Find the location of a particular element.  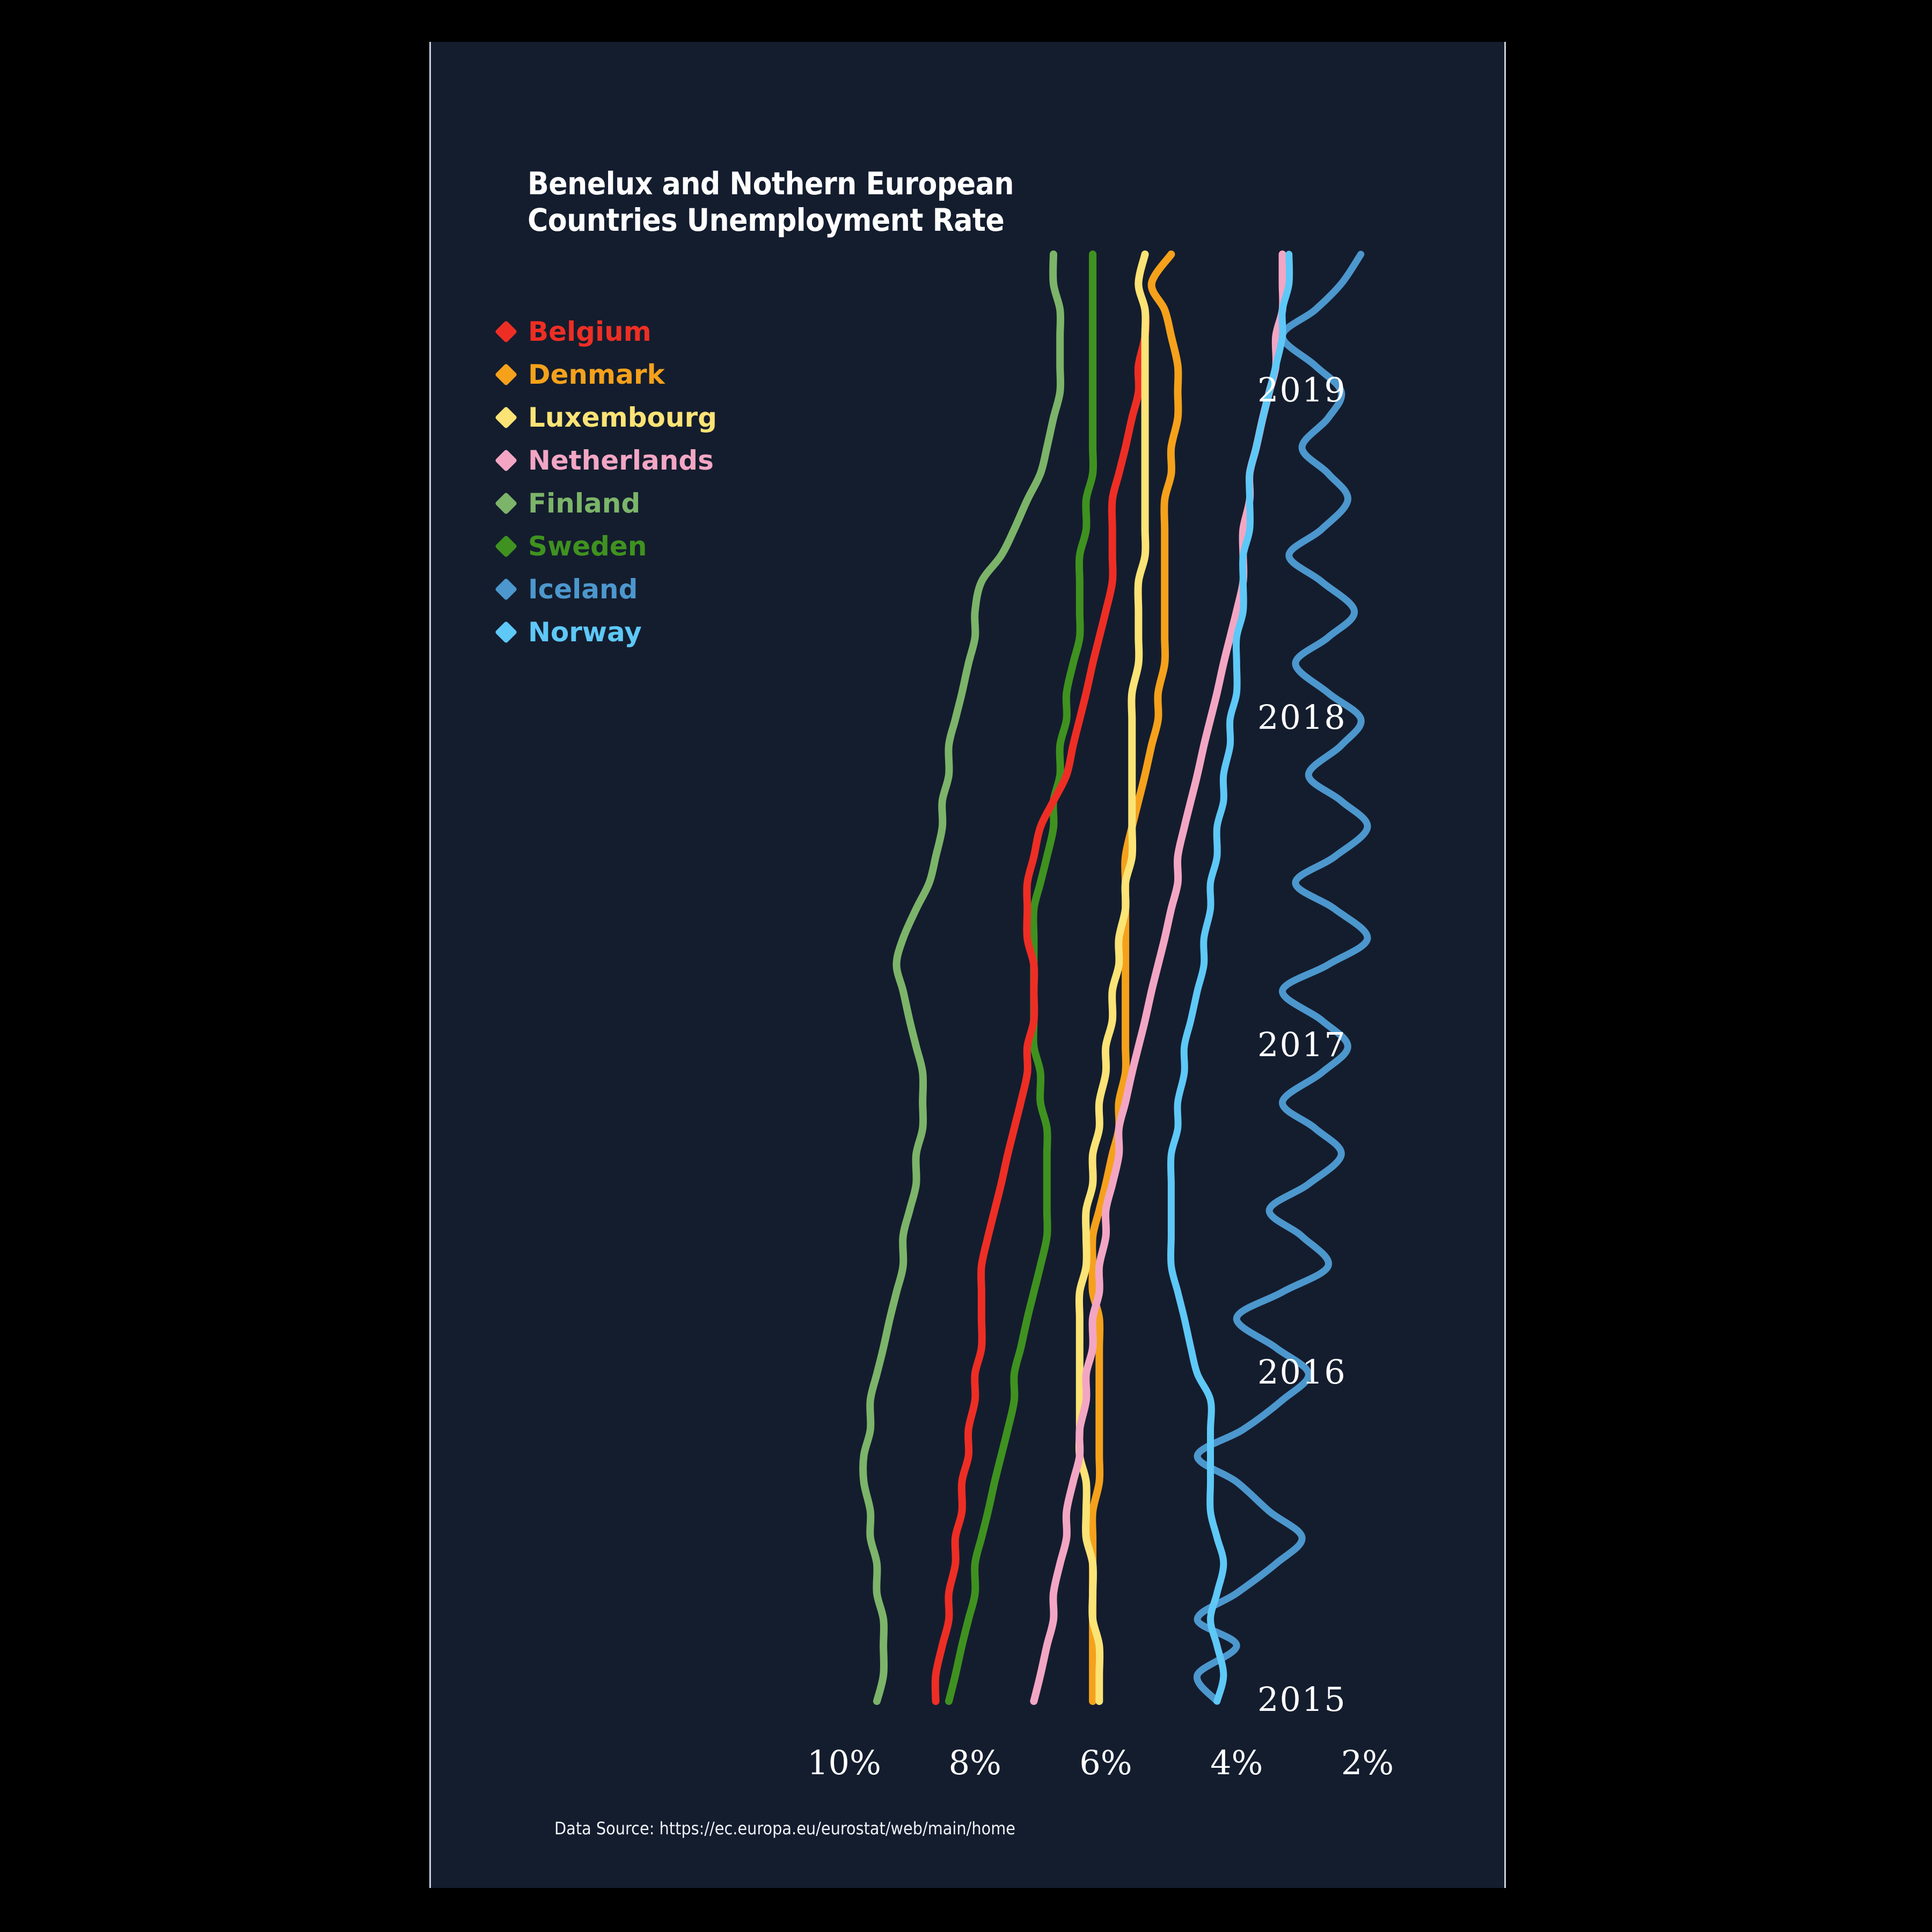

x-tick-label-10pct: 10% is located at coordinates (844, 1762).